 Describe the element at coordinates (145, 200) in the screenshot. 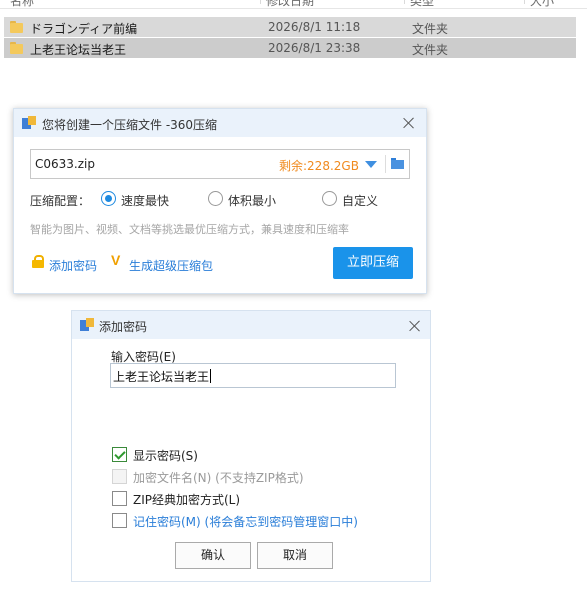

I see `radio-label-speed-fastest: 速度最快` at that location.